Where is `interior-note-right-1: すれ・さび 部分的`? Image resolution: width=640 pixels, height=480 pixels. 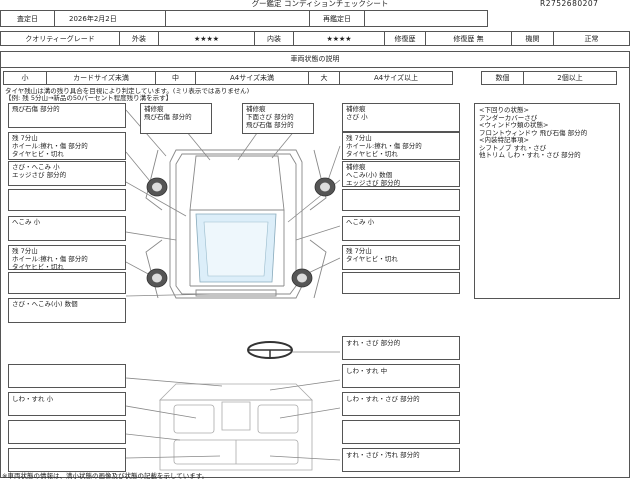 interior-note-right-1: すれ・さび 部分的 is located at coordinates (401, 348).